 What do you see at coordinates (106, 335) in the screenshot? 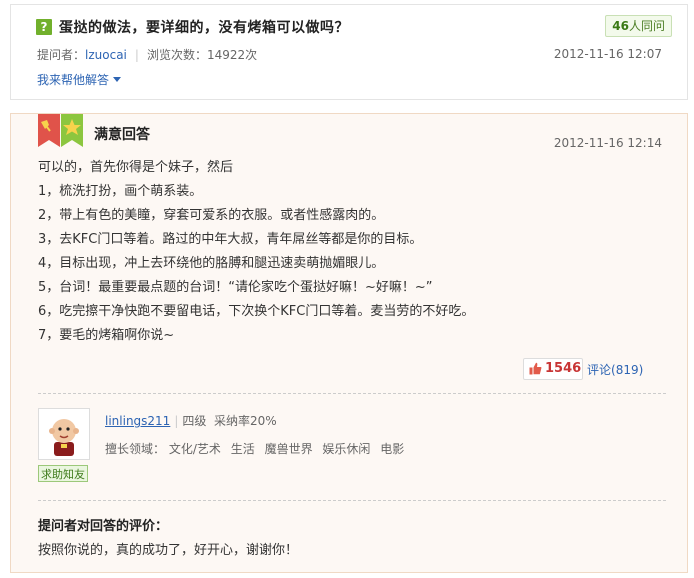
I see `answer-line: 7，要毛的烤箱啊你说~` at bounding box center [106, 335].